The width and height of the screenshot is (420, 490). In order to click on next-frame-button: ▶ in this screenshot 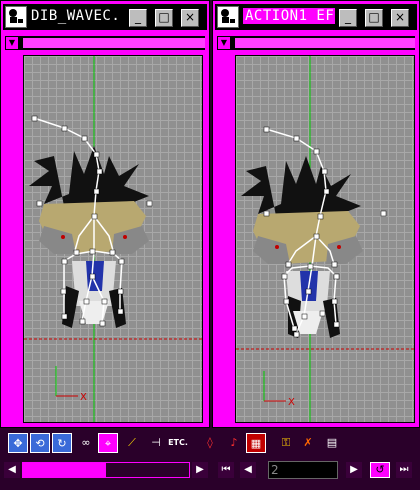, I will do `click(354, 470)`.